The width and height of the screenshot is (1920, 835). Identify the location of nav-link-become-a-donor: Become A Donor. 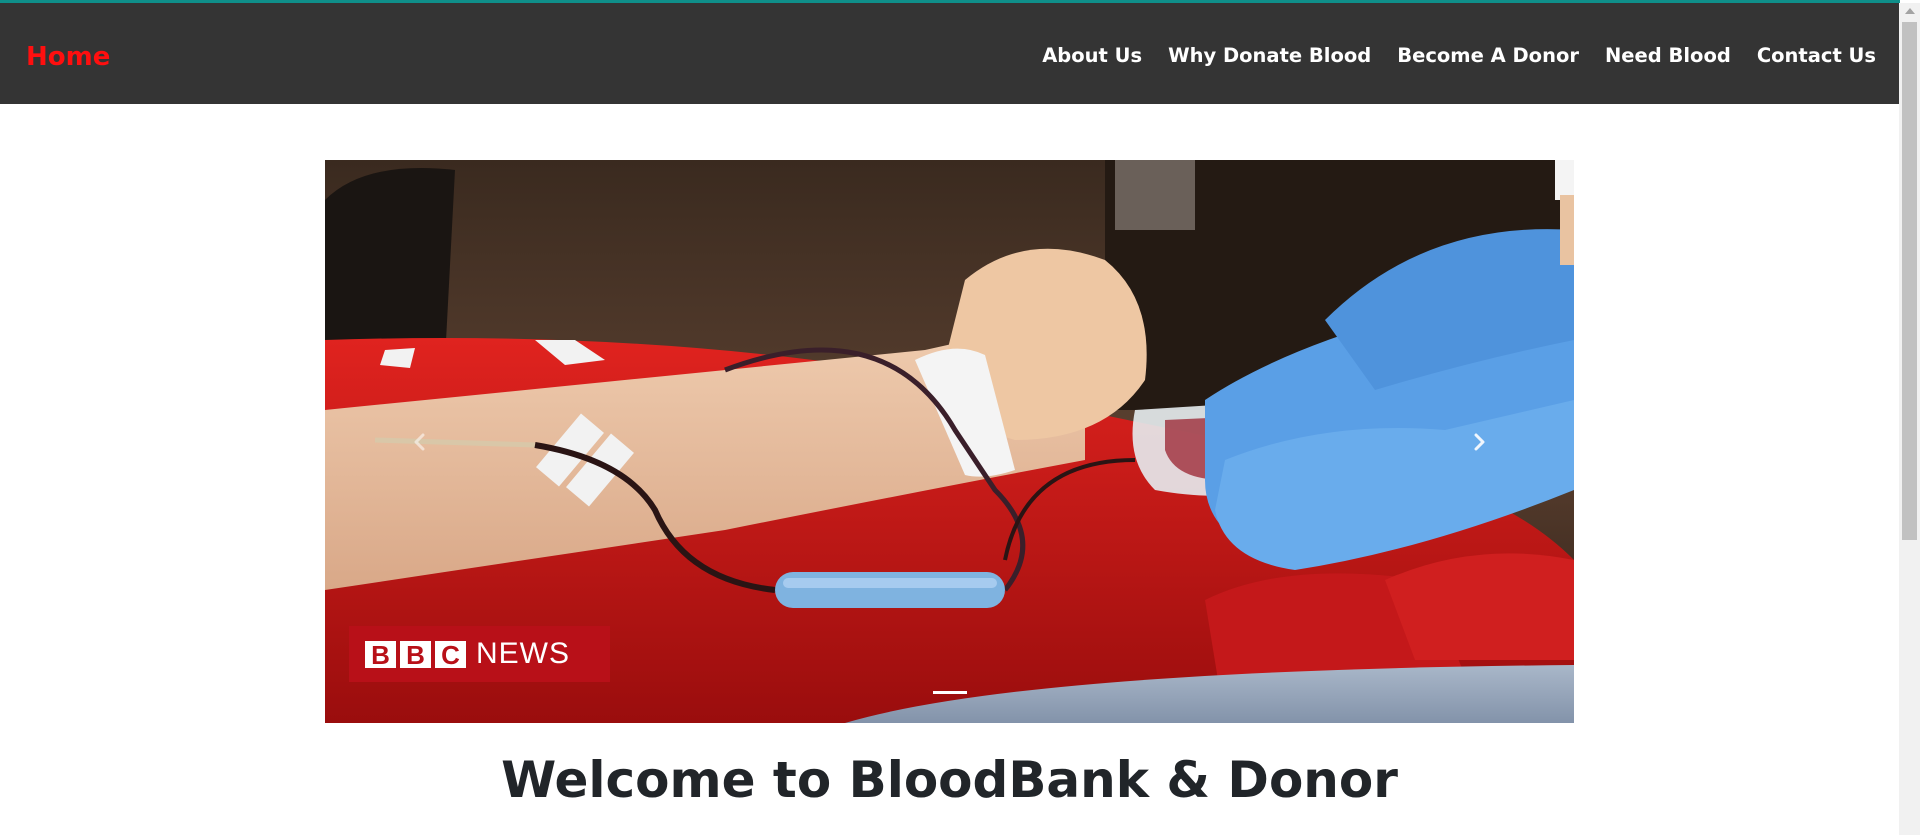
(1488, 56).